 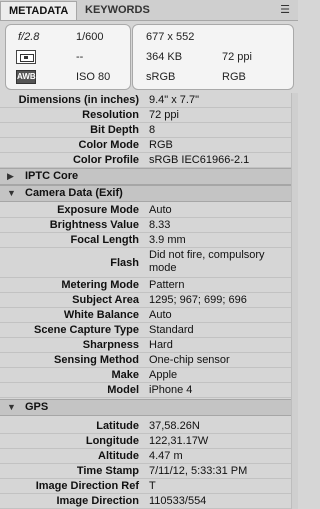 I want to click on field-label: Image Direction Ref, so click(x=87, y=486).